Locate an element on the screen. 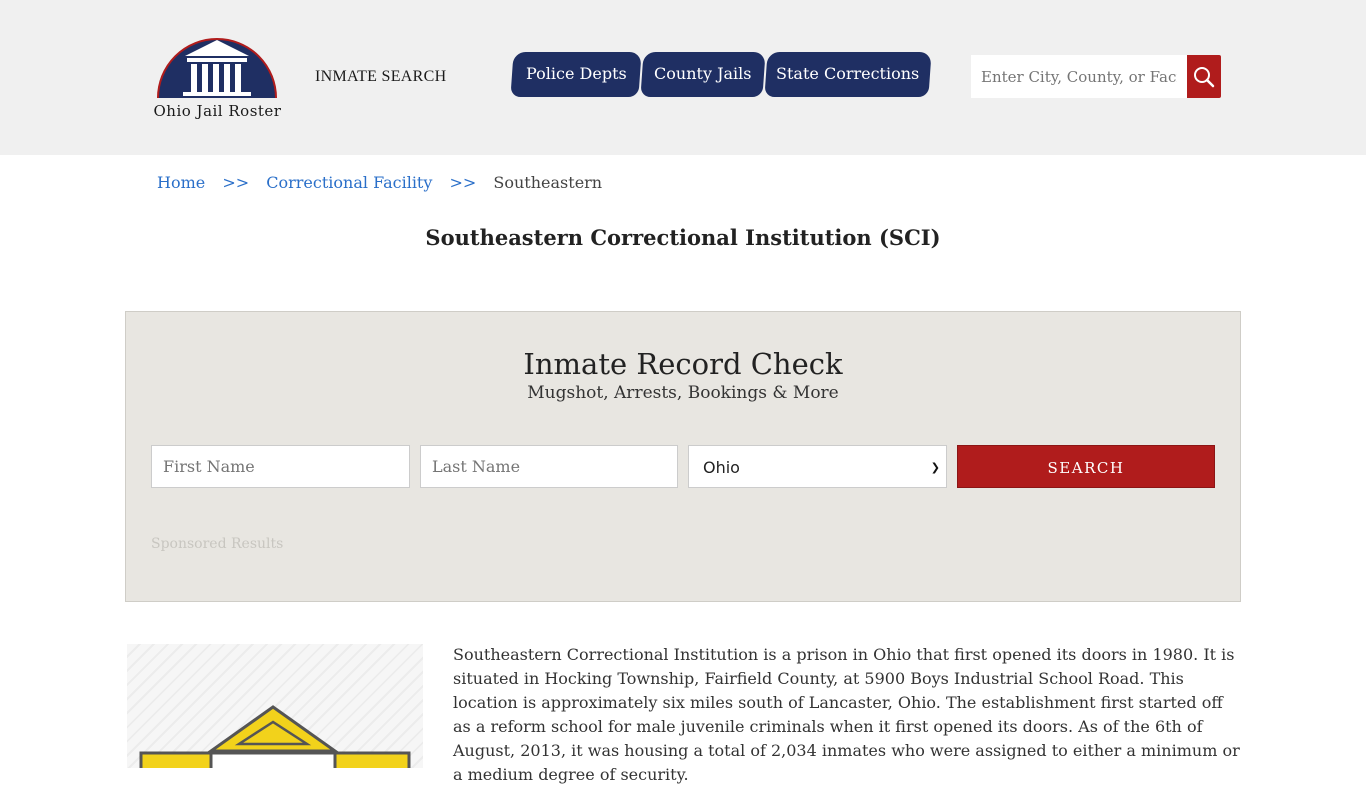 The height and width of the screenshot is (787, 1366). first-name-input is located at coordinates (280, 466).